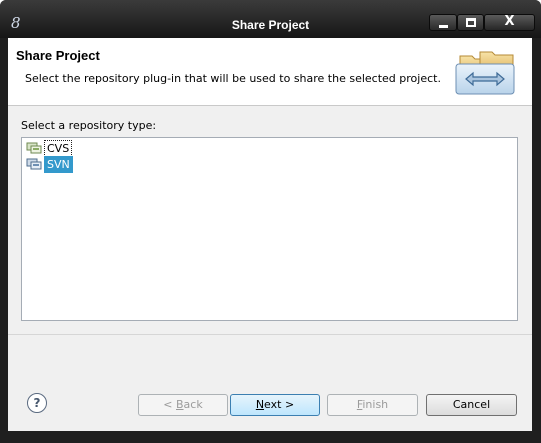 This screenshot has width=541, height=443. Describe the element at coordinates (34, 164) in the screenshot. I see `svn-repository-icon` at that location.